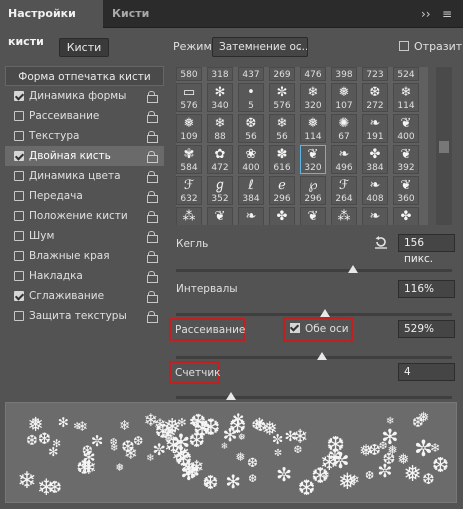 The image size is (463, 509). What do you see at coordinates (314, 356) in the screenshot?
I see `scatter-slider` at bounding box center [314, 356].